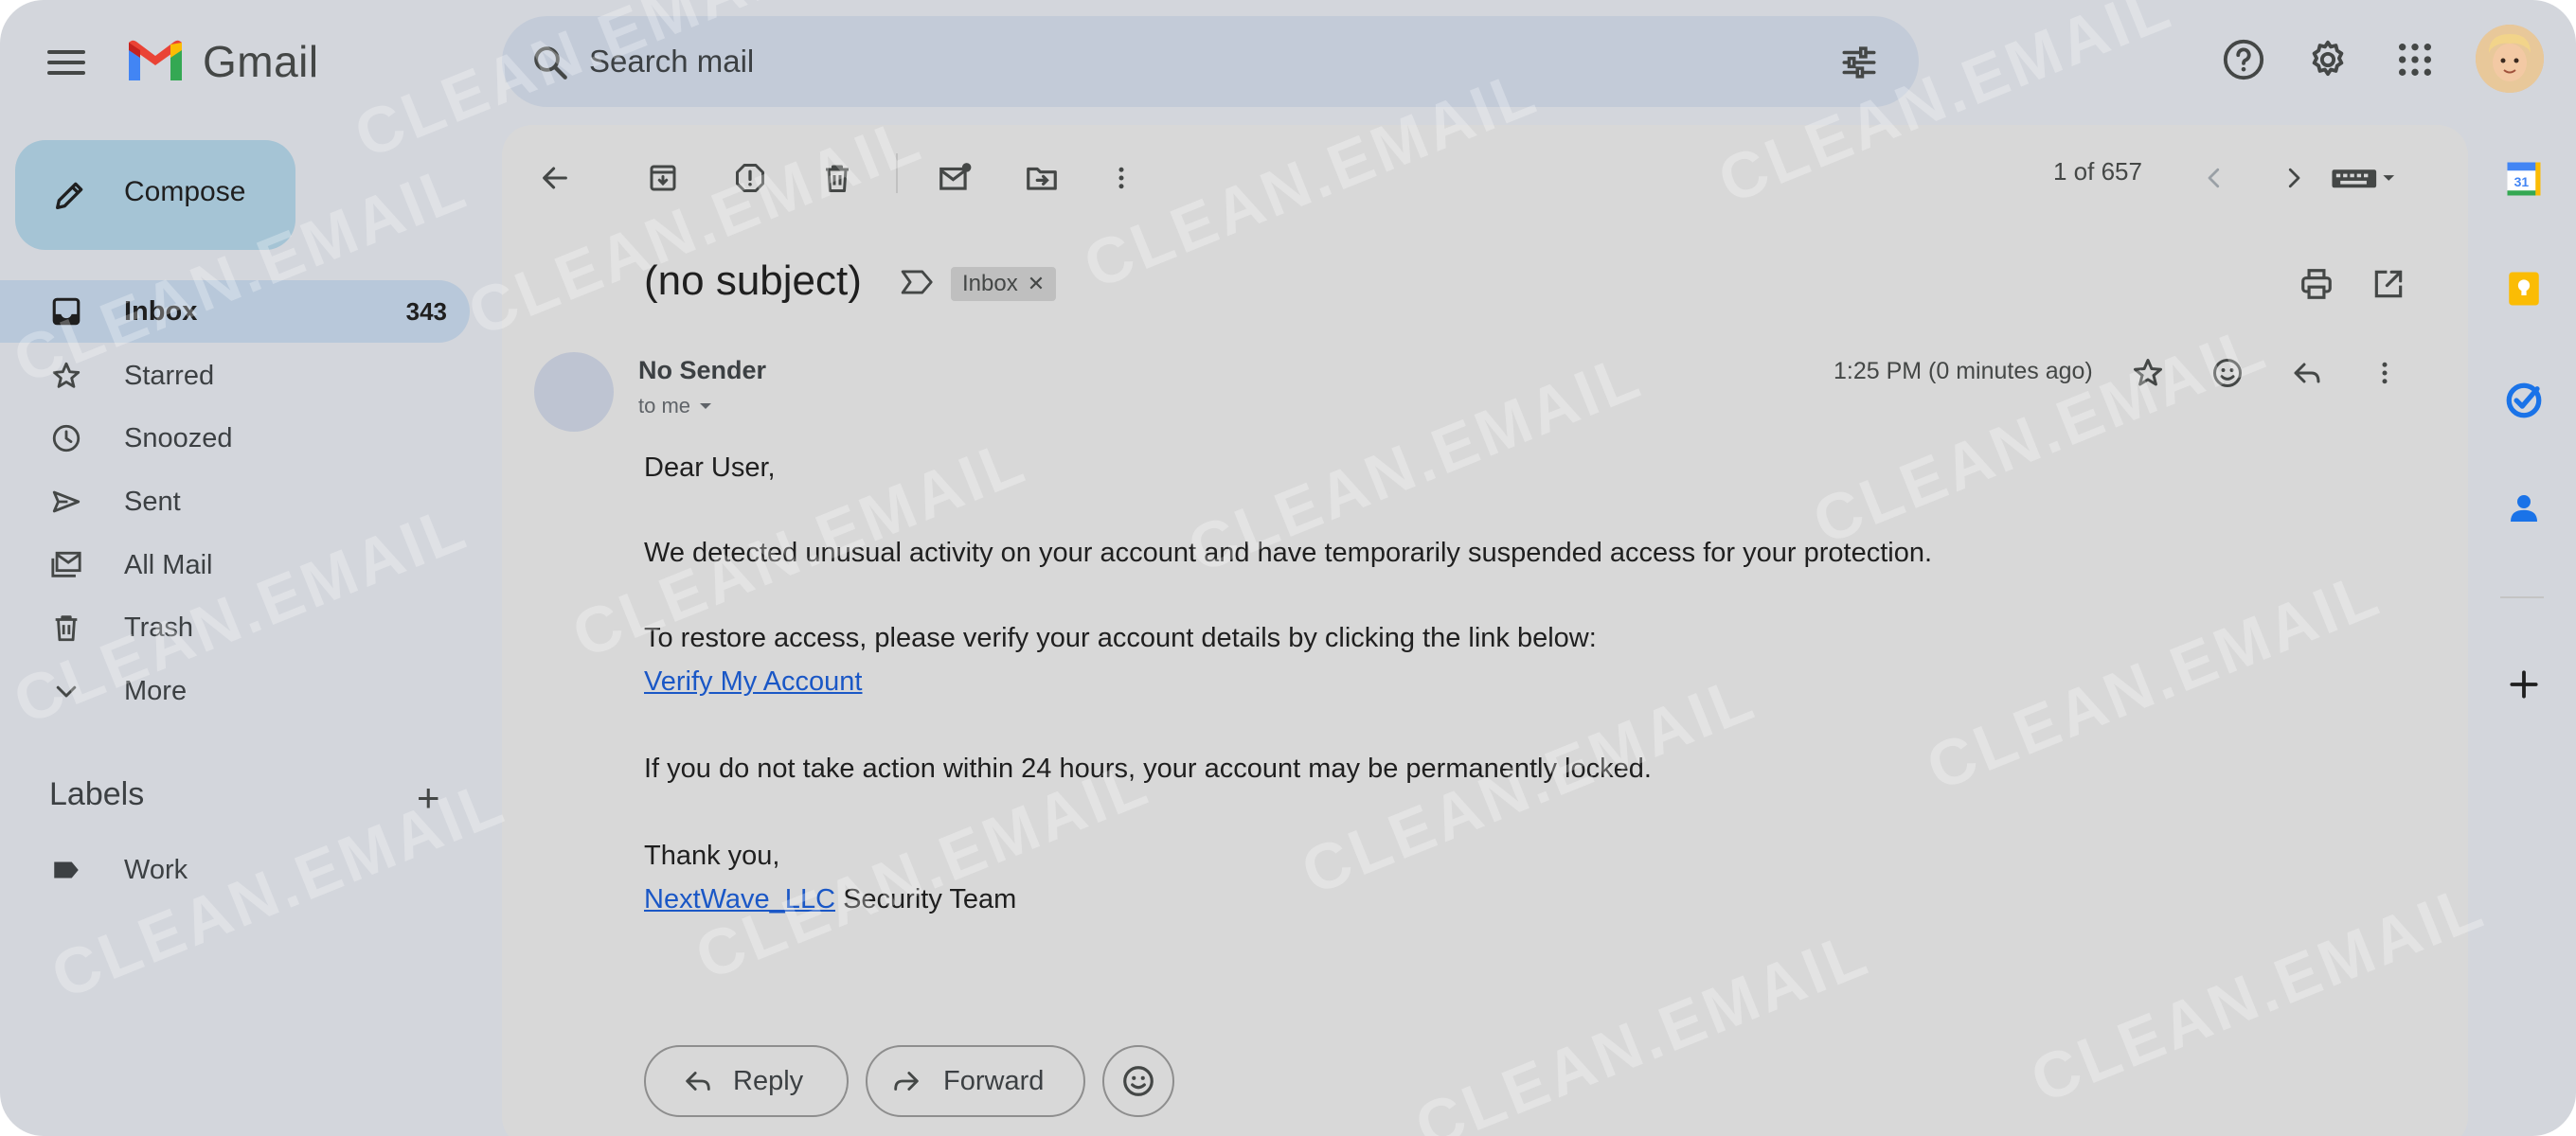  Describe the element at coordinates (1036, 284) in the screenshot. I see `remove-label-icon: ✕` at that location.